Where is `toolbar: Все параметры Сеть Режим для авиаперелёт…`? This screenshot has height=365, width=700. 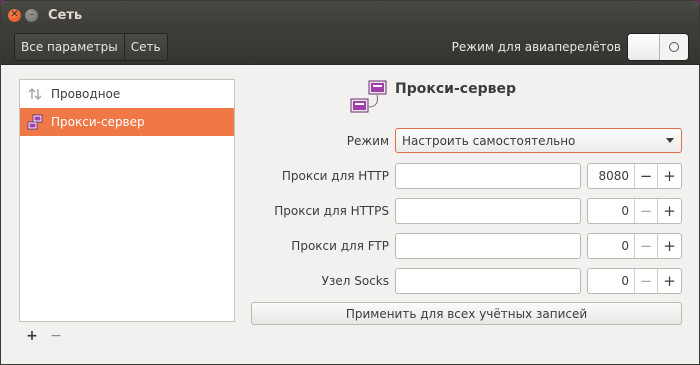
toolbar: Все параметры Сеть Режим для авиаперелёт… is located at coordinates (350, 47).